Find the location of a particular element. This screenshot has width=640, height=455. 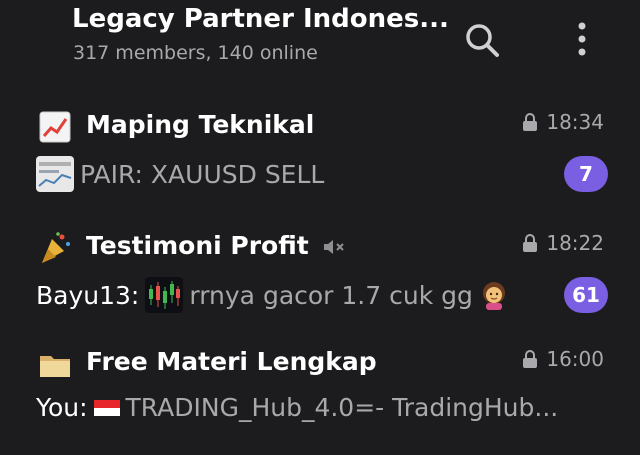

topic-meta: 18:22 is located at coordinates (563, 243).